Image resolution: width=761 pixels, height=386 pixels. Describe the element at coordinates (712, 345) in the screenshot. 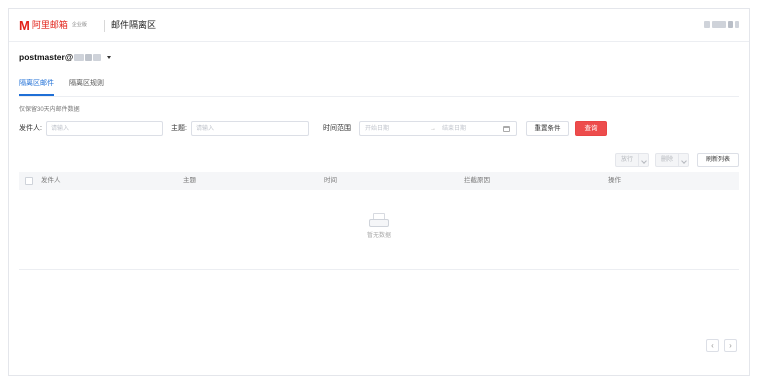

I see `prev-page-button: ‹` at that location.